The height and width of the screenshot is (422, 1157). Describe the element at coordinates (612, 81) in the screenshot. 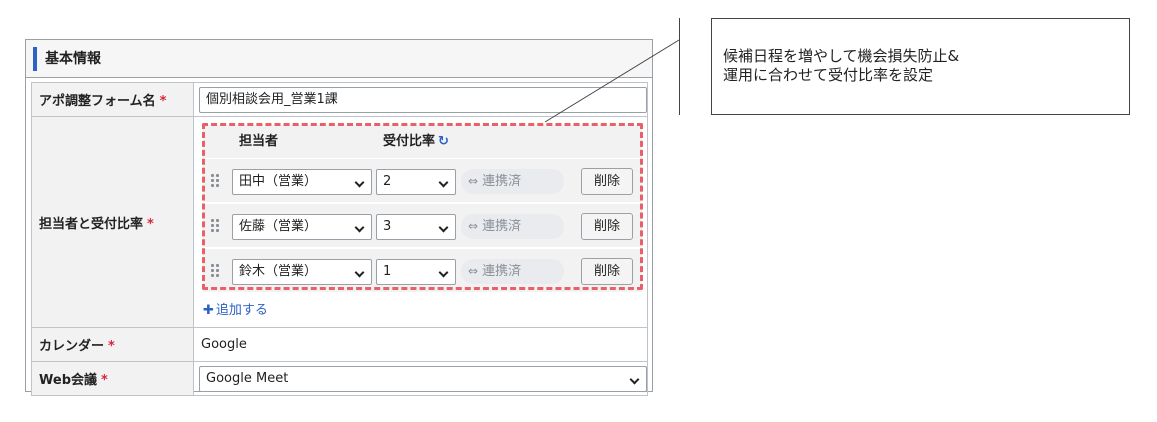

I see `callout-pointer-line` at that location.